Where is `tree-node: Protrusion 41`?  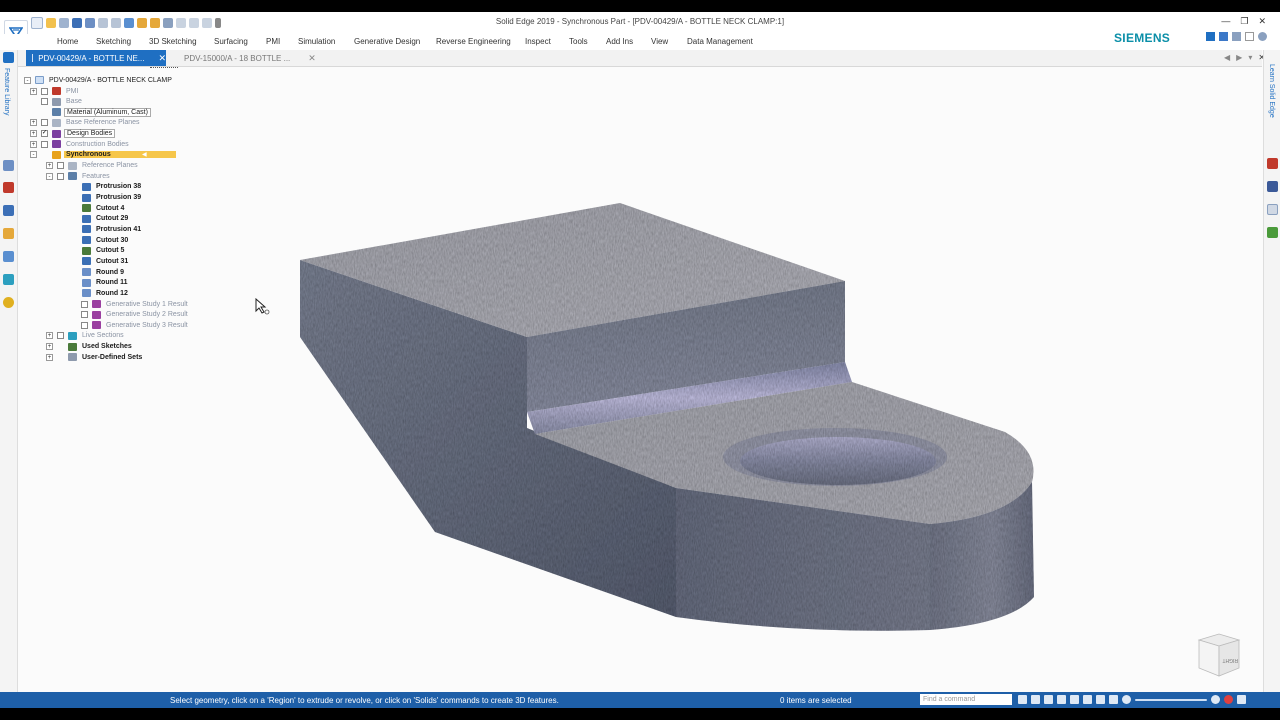
tree-node: Protrusion 41 is located at coordinates (101, 229).